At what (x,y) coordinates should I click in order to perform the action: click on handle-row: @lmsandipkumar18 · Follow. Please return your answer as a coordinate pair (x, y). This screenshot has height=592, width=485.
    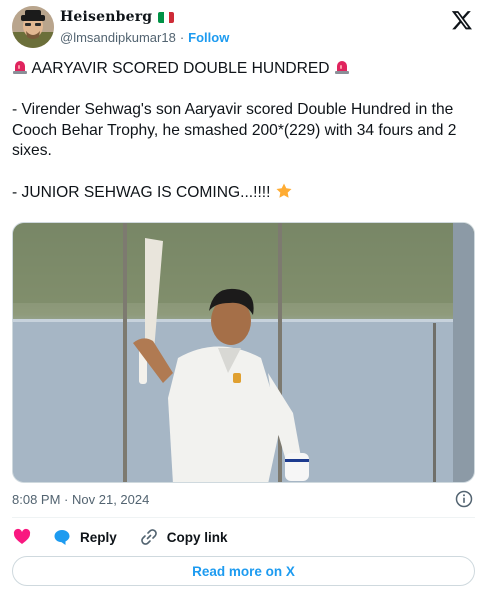
    Looking at the image, I should click on (144, 37).